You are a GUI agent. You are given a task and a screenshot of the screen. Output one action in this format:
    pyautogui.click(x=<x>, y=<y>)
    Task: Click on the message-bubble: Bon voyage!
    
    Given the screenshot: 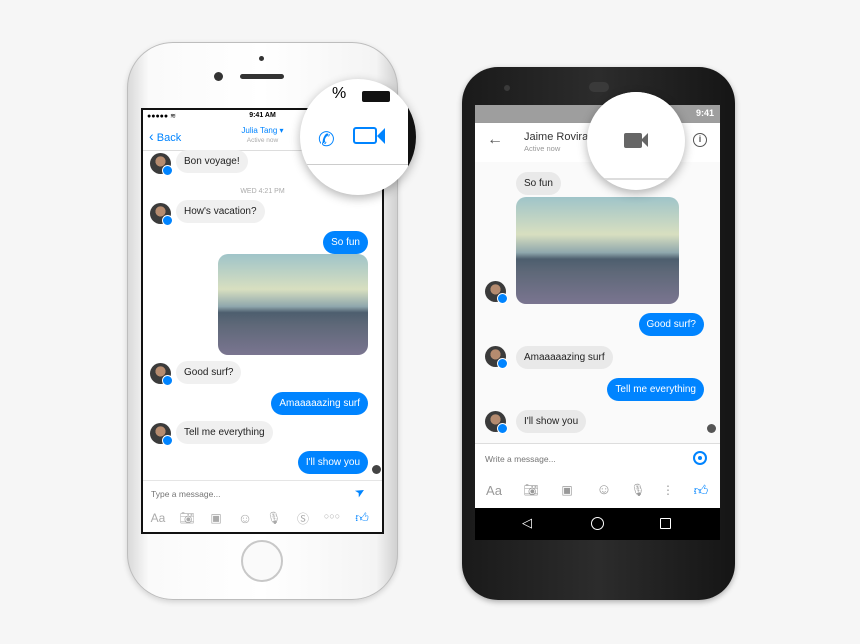 What is the action you would take?
    pyautogui.click(x=212, y=161)
    